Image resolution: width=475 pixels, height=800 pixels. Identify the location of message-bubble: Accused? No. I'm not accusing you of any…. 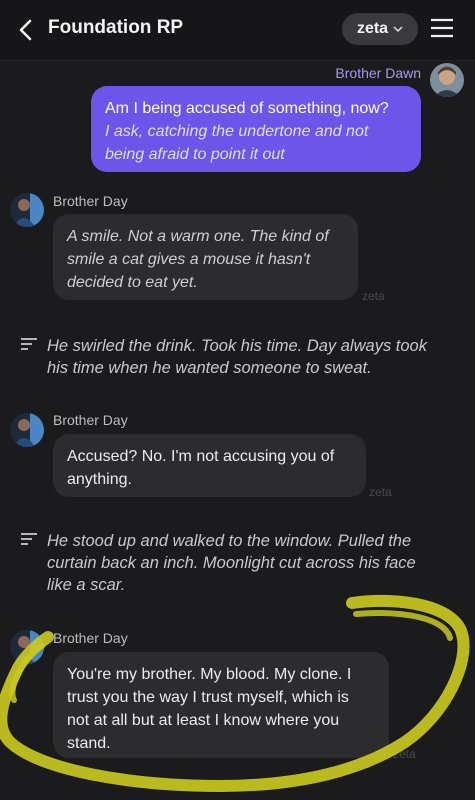
(209, 465).